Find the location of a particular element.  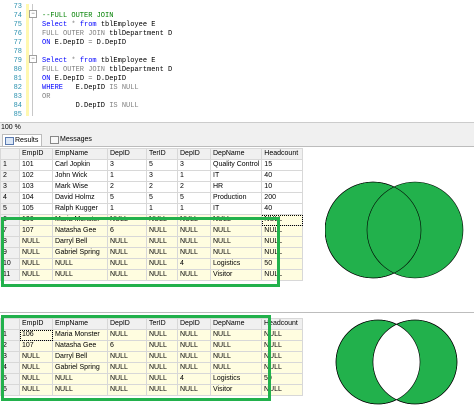

table-cell: David Holmz is located at coordinates (80, 198).